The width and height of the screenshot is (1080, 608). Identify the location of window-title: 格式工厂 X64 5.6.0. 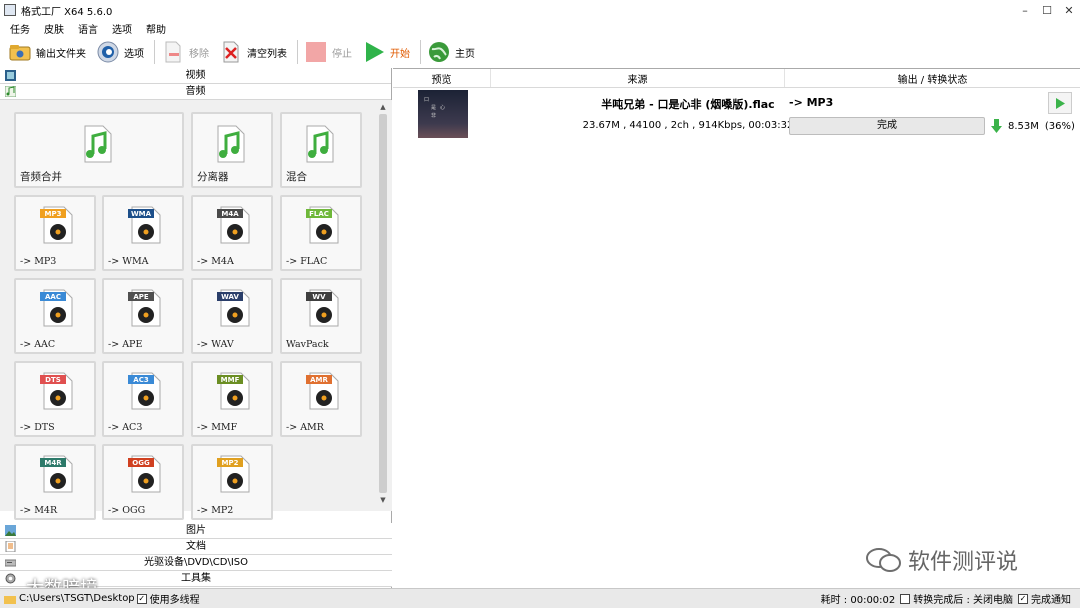
(67, 12).